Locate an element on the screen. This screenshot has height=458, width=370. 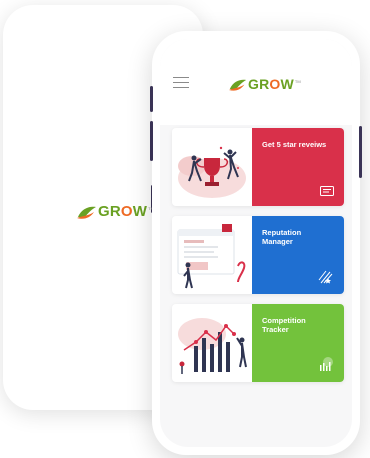
app-header: GROW TM is located at coordinates (256, 82).